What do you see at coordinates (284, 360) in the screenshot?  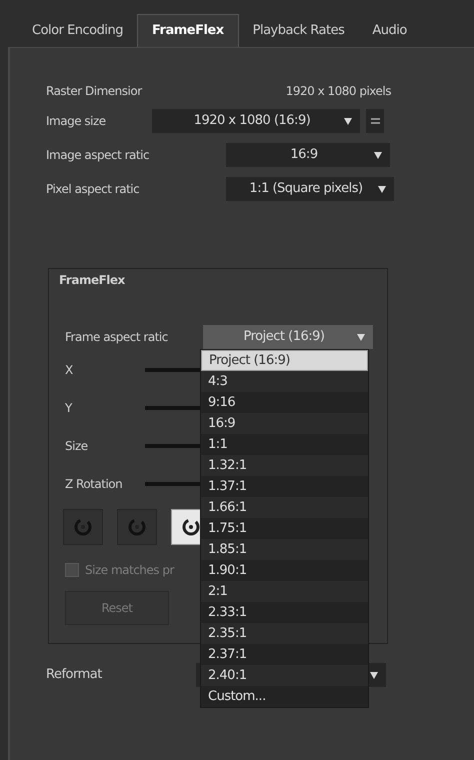 I see `dropdown-option: Project (16:9)` at bounding box center [284, 360].